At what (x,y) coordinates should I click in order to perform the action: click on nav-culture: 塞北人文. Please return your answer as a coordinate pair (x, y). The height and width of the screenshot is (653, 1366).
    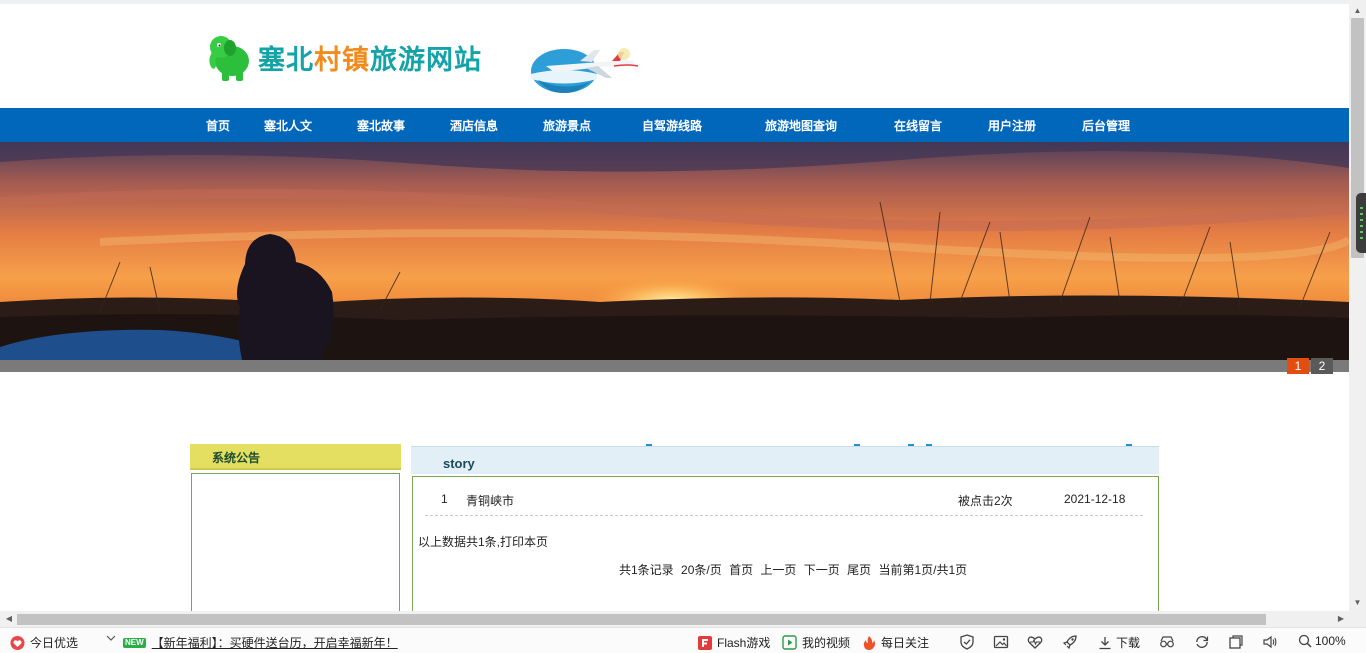
    Looking at the image, I should click on (288, 125).